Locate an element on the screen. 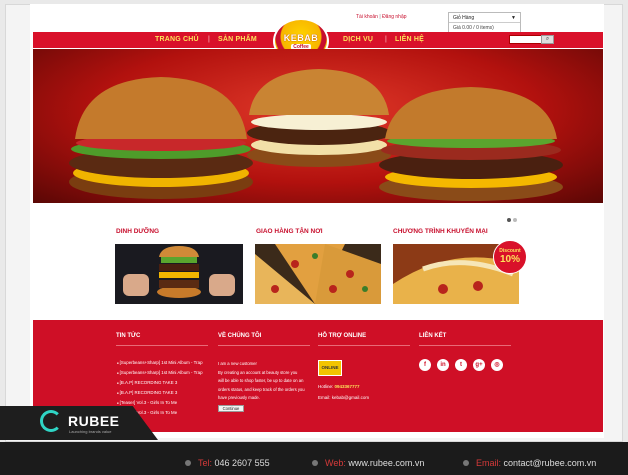 The width and height of the screenshot is (628, 475). nutrition-image is located at coordinates (179, 274).